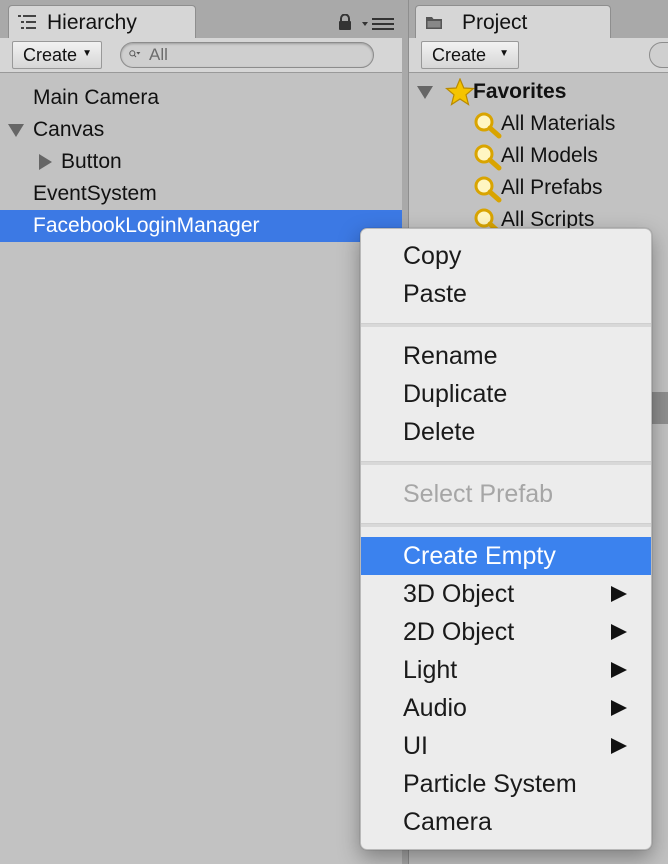  What do you see at coordinates (506, 356) in the screenshot?
I see `menu-item-rename: Rename` at bounding box center [506, 356].